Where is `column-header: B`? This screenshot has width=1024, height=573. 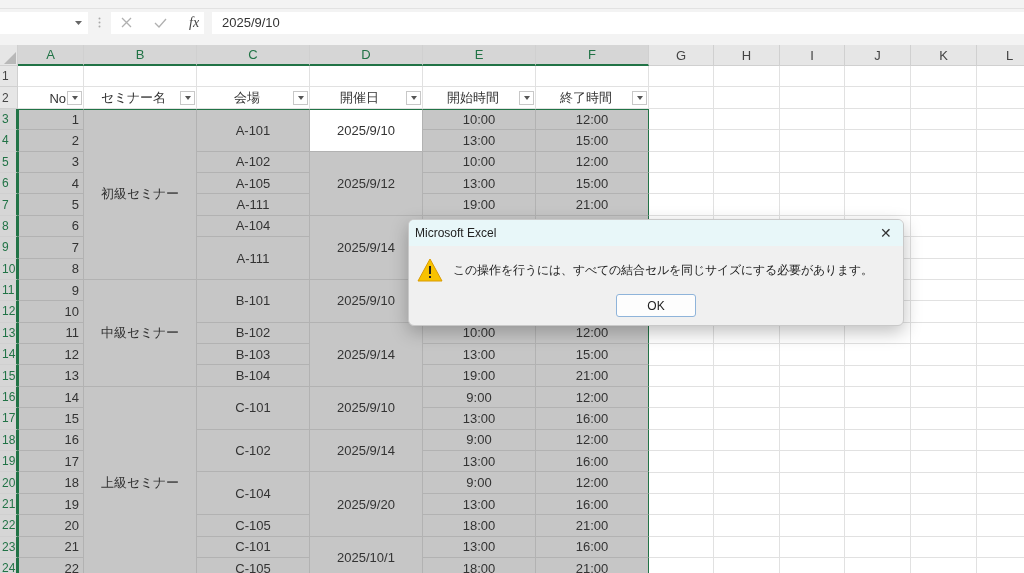 column-header: B is located at coordinates (140, 55).